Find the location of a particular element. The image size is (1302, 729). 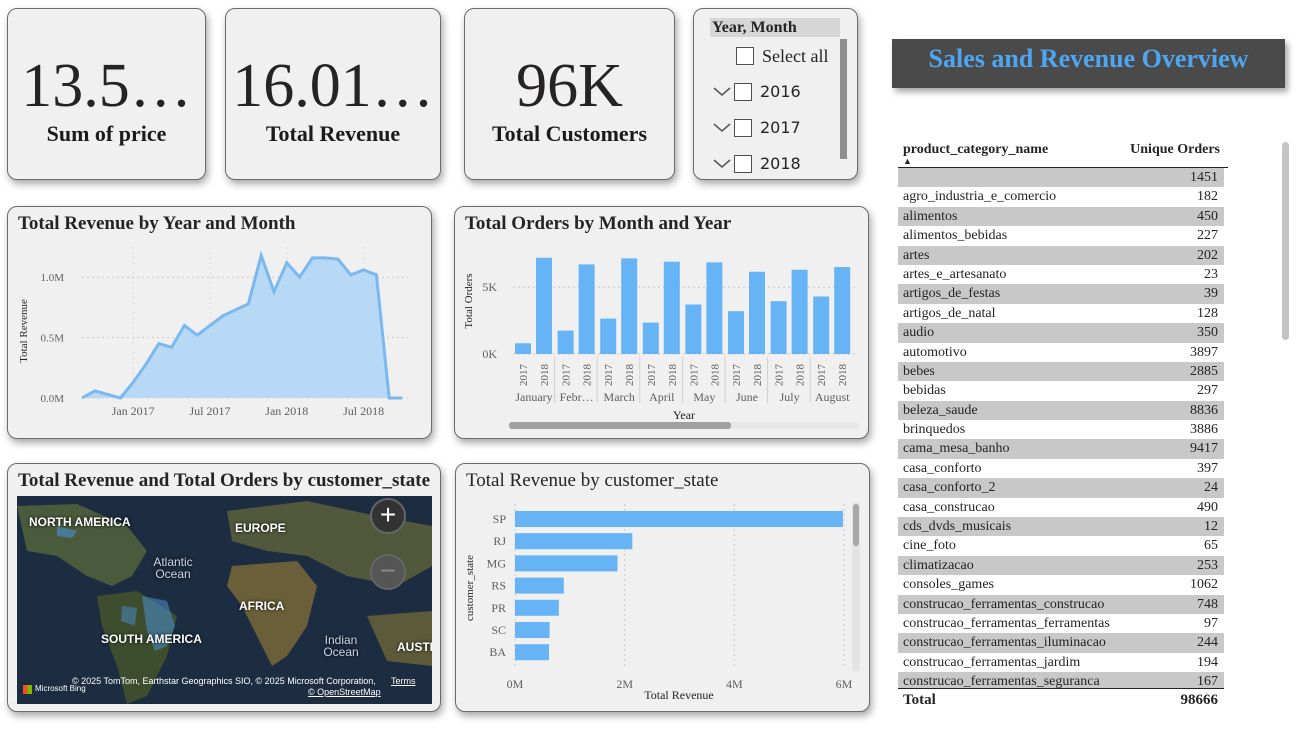

table-row: artigos_de_natal 128 is located at coordinates (1061, 313).